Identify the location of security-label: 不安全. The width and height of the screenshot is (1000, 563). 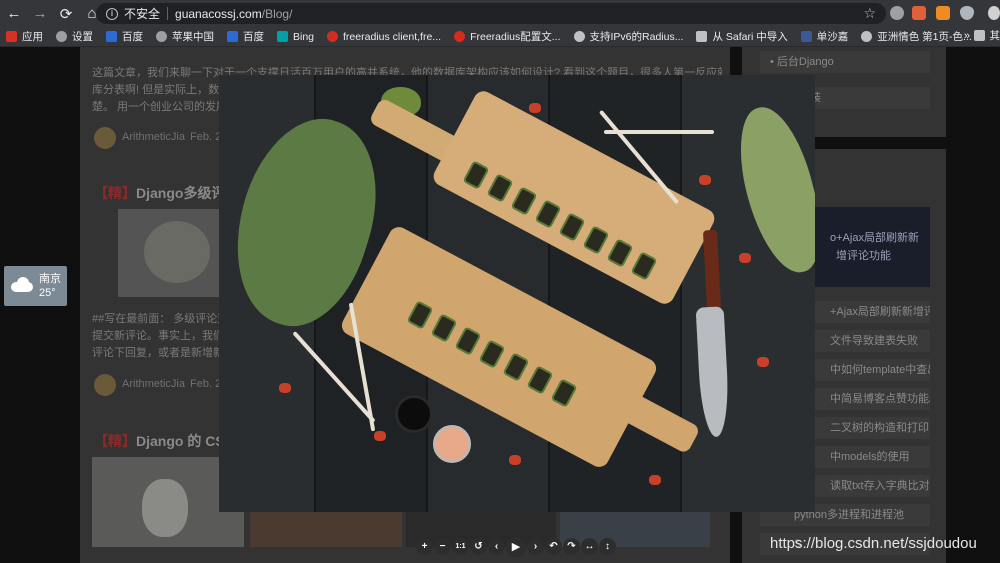
(142, 14).